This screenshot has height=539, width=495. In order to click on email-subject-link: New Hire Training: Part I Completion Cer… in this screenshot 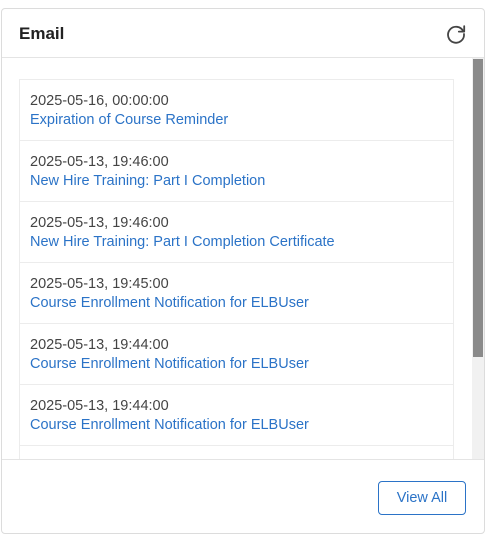, I will do `click(236, 242)`.